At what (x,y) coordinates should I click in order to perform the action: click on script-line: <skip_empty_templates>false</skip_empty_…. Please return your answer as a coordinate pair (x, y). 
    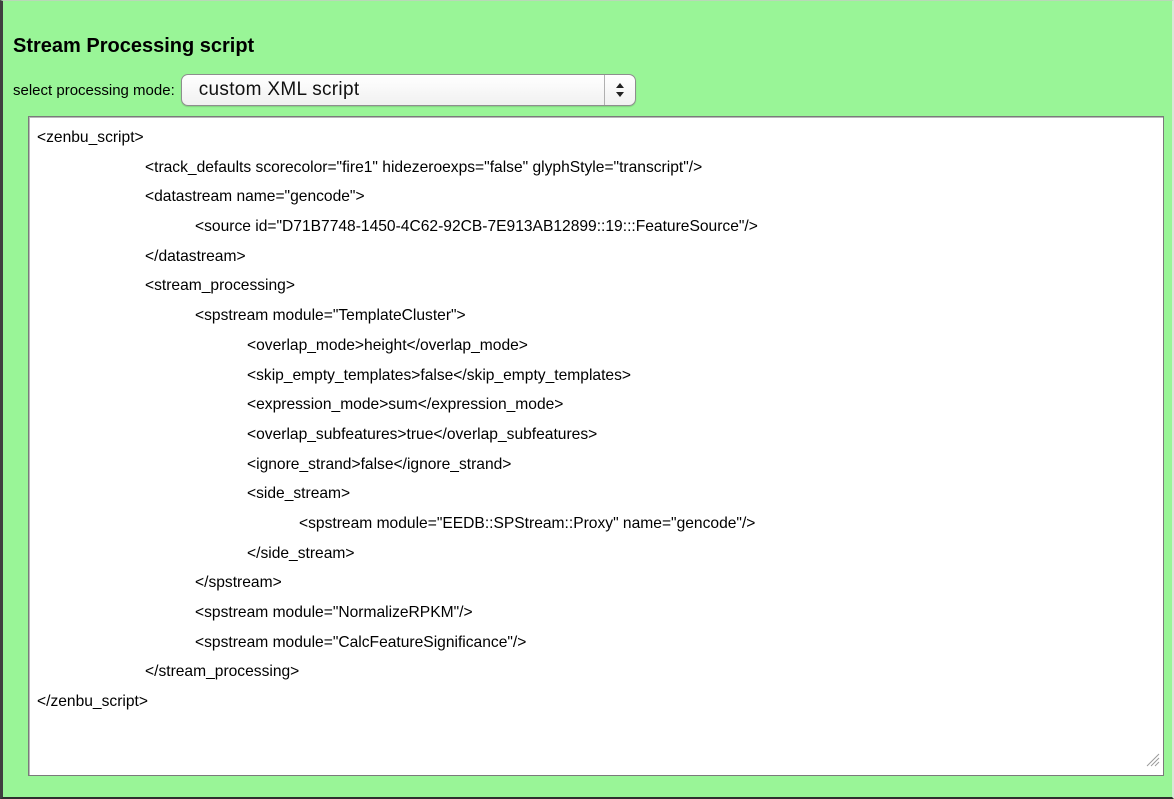
    Looking at the image, I should click on (439, 375).